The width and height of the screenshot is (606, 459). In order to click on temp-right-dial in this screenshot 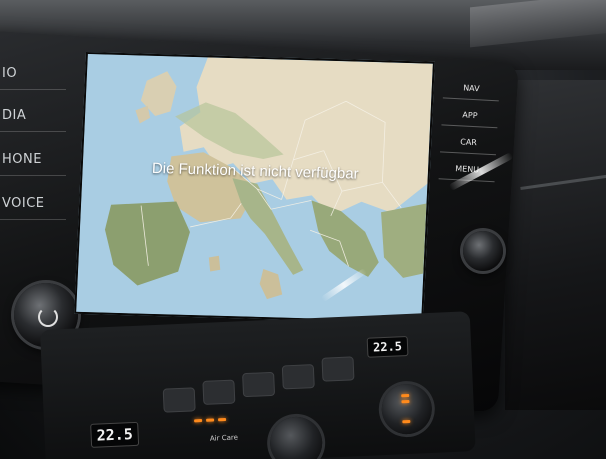, I will do `click(406, 409)`.